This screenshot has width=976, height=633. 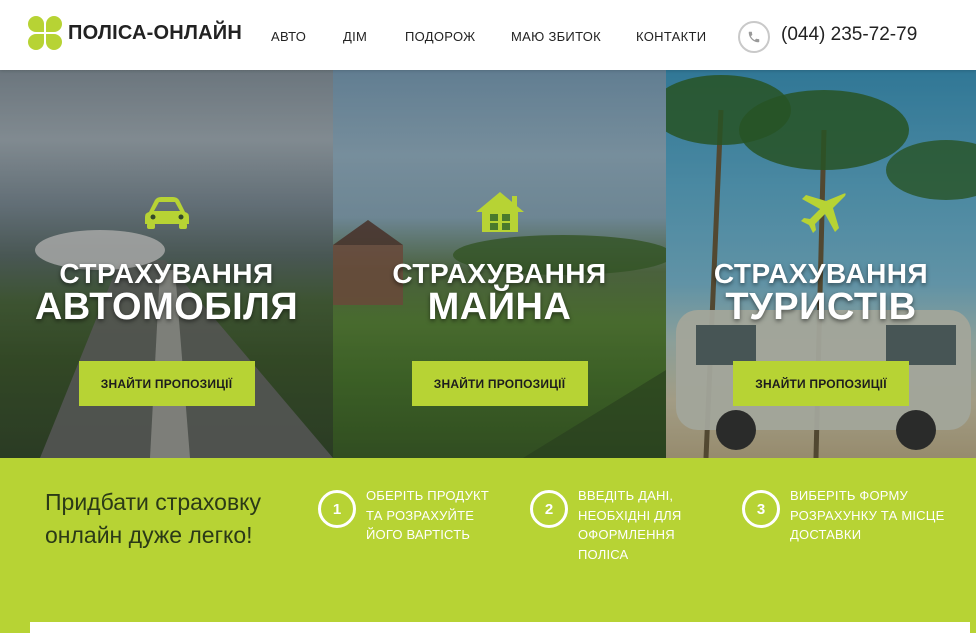 I want to click on find-offers-button-auto: ЗНАЙТИ ПРОПОЗИЦІЇ, so click(x=166, y=383).